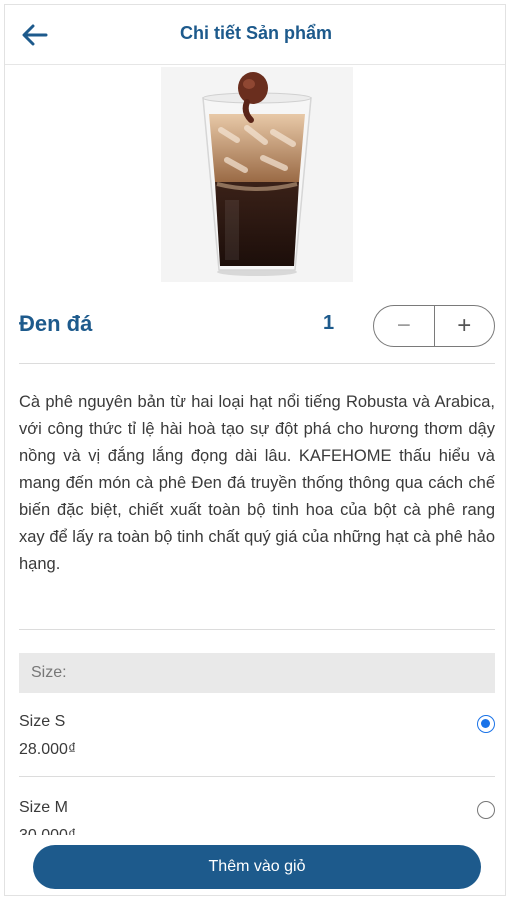 The width and height of the screenshot is (510, 900). What do you see at coordinates (48, 749) in the screenshot?
I see `size-price: 28.000₫` at bounding box center [48, 749].